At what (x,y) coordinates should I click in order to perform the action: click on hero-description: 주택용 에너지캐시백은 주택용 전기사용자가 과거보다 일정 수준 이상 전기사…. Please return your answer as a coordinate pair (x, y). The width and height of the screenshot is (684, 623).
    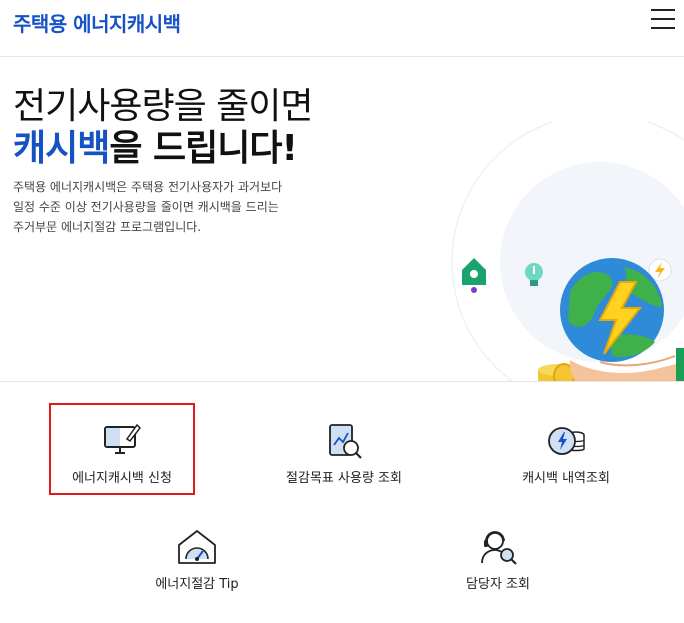
    Looking at the image, I should click on (173, 207).